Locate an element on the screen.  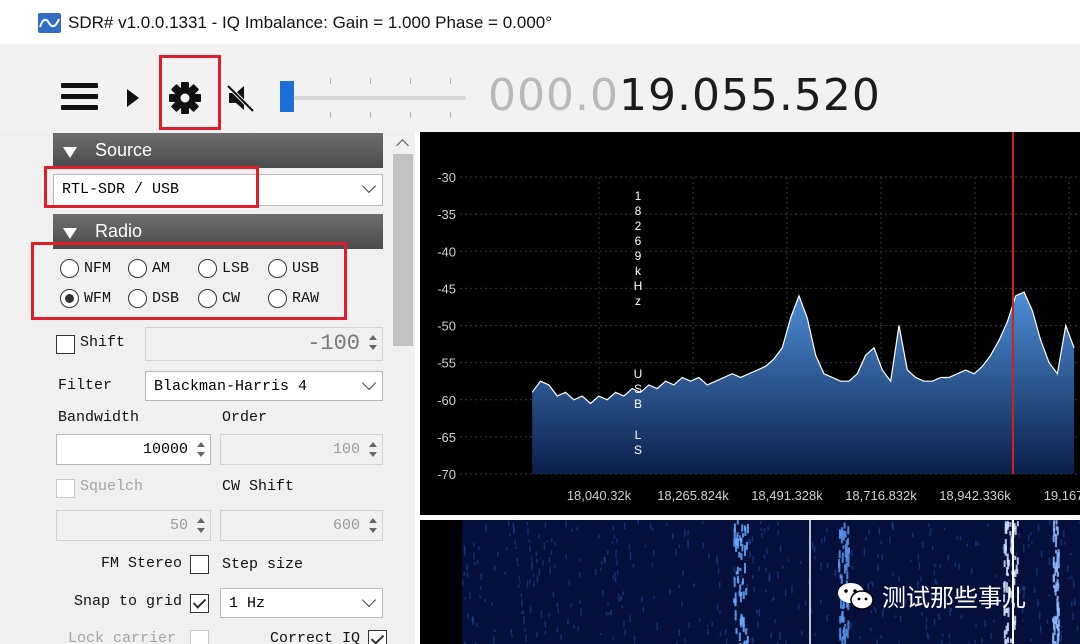
volume-slider is located at coordinates (375, 98).